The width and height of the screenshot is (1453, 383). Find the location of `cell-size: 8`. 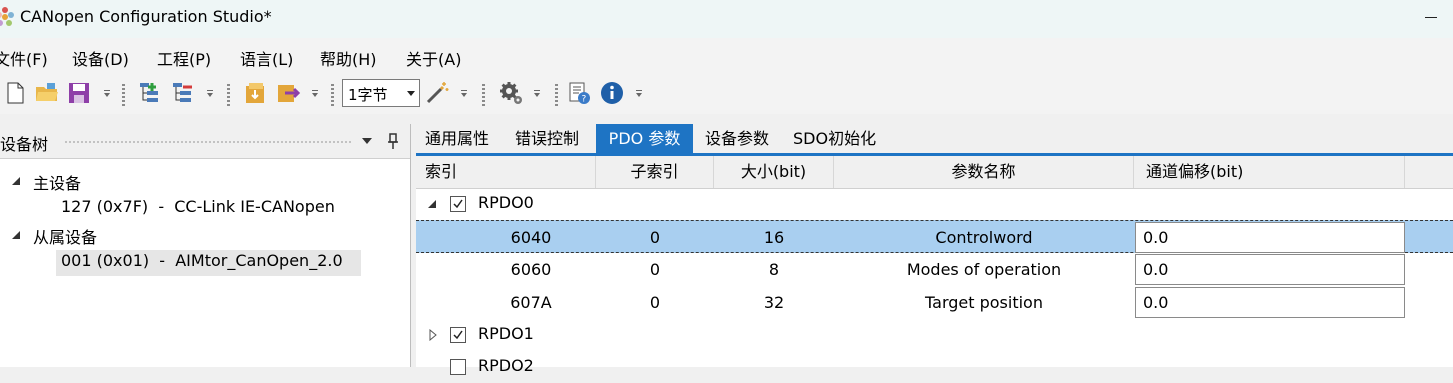

cell-size: 8 is located at coordinates (774, 269).